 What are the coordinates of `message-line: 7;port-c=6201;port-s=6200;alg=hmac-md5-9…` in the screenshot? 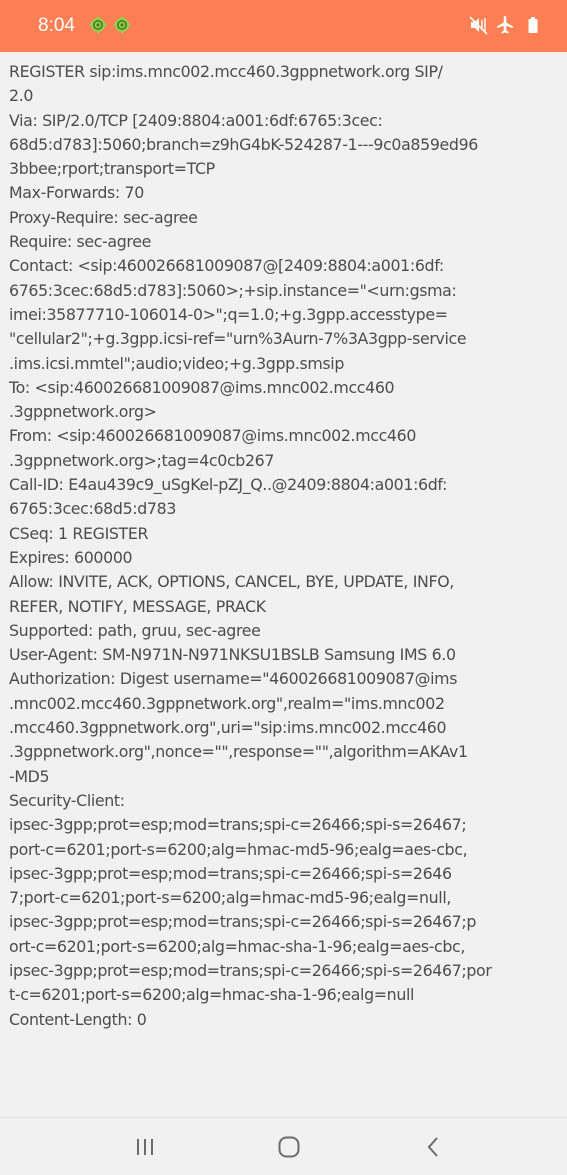 It's located at (230, 898).